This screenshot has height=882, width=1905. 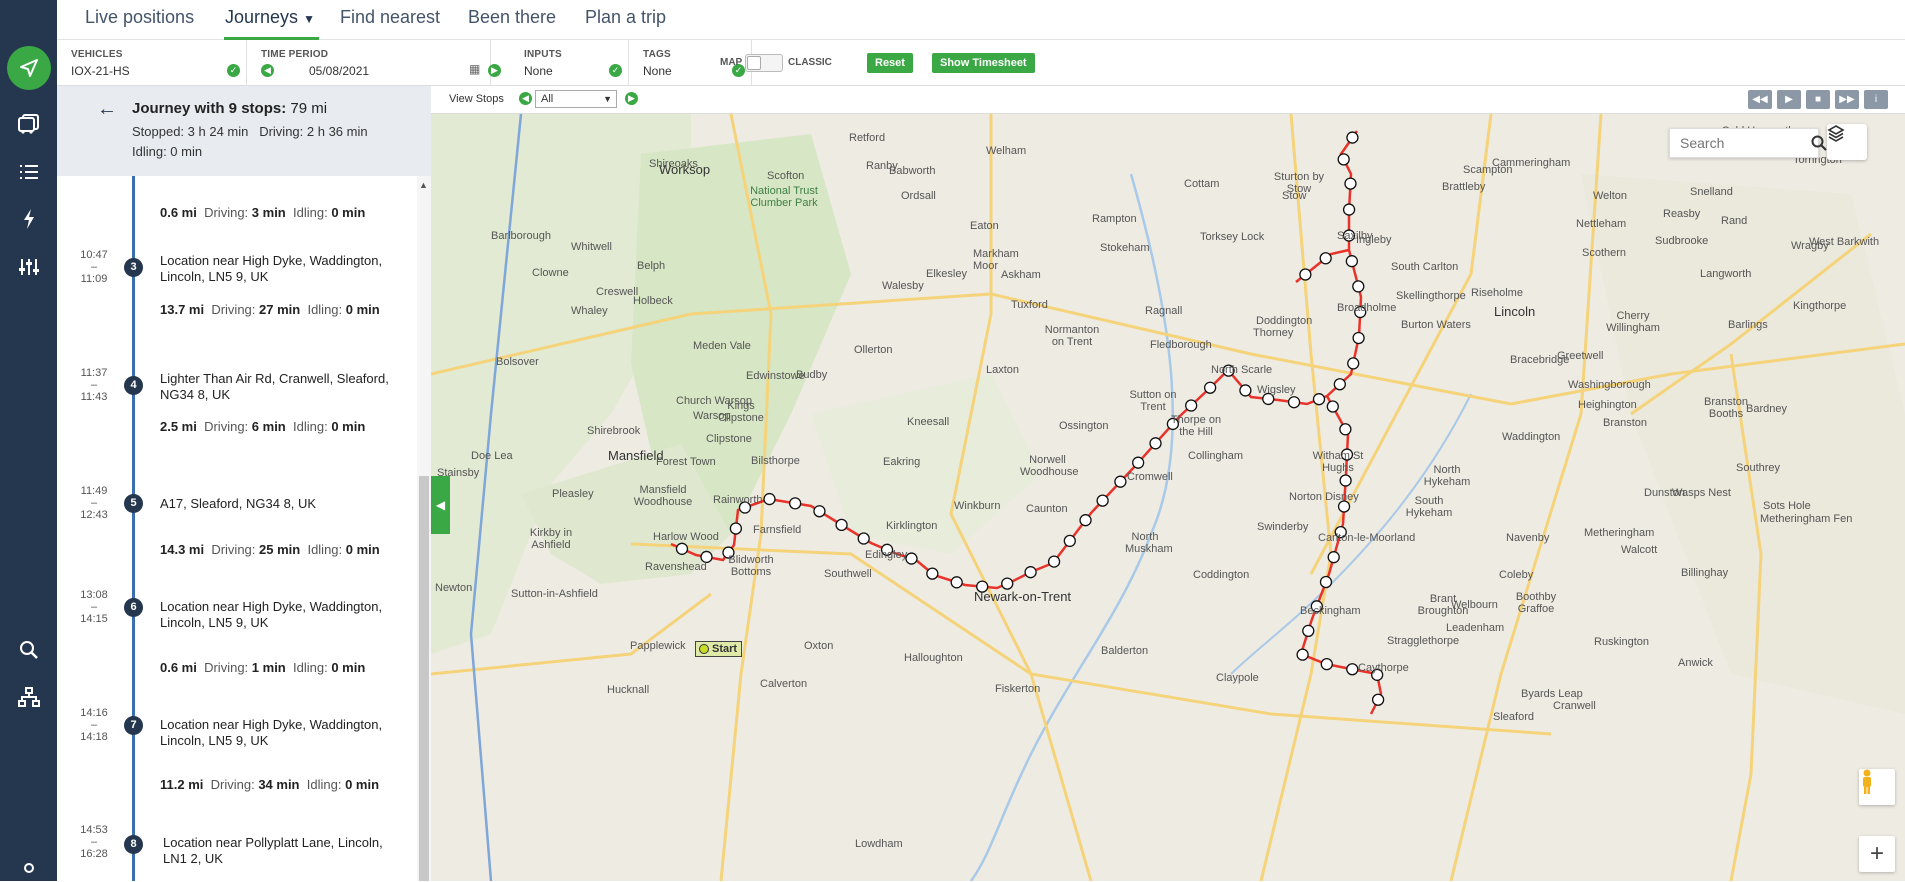 What do you see at coordinates (576, 99) in the screenshot?
I see `view-stops-select: All▼` at bounding box center [576, 99].